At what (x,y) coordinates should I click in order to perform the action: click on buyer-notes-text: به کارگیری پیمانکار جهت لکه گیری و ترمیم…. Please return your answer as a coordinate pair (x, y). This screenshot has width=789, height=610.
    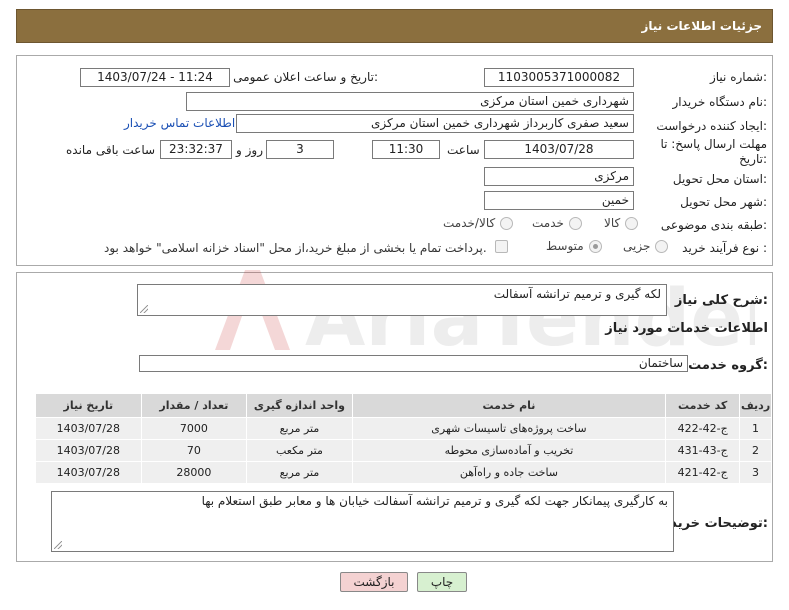
    Looking at the image, I should click on (434, 501).